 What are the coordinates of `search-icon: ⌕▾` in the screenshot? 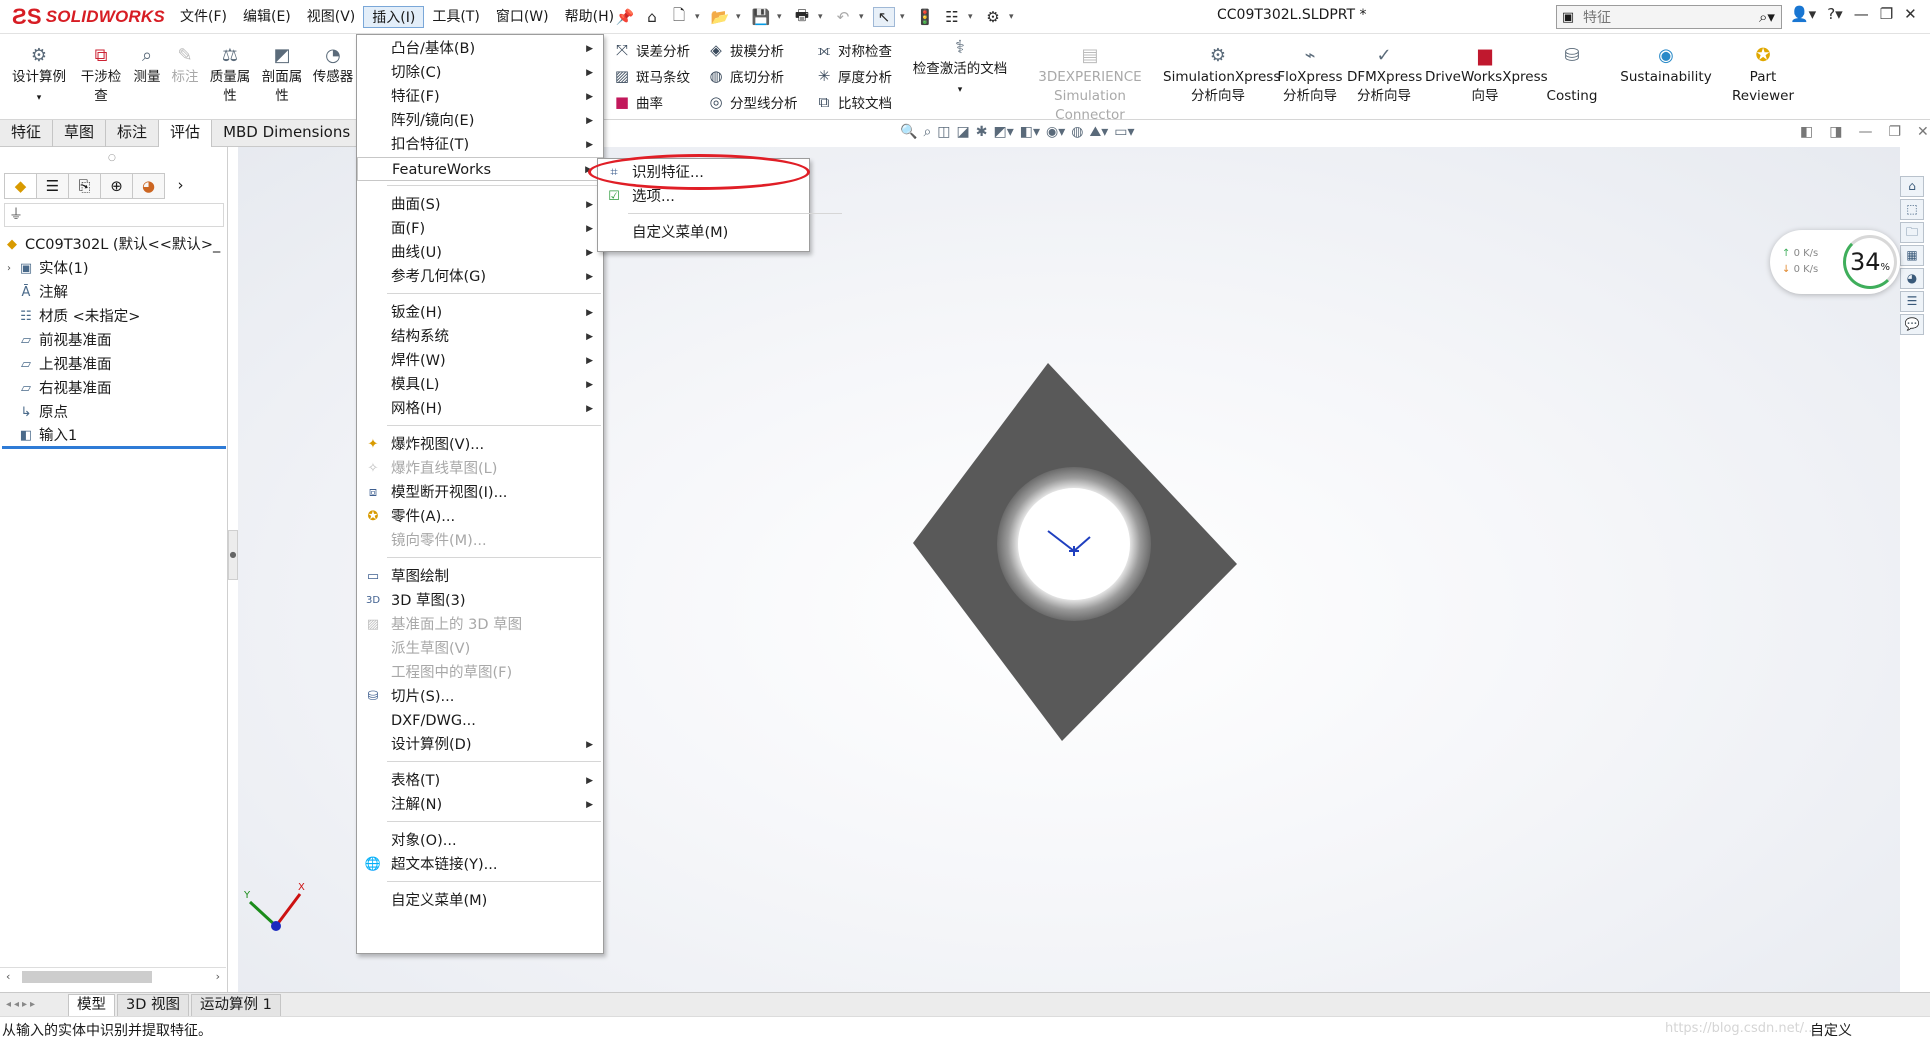 It's located at (1770, 17).